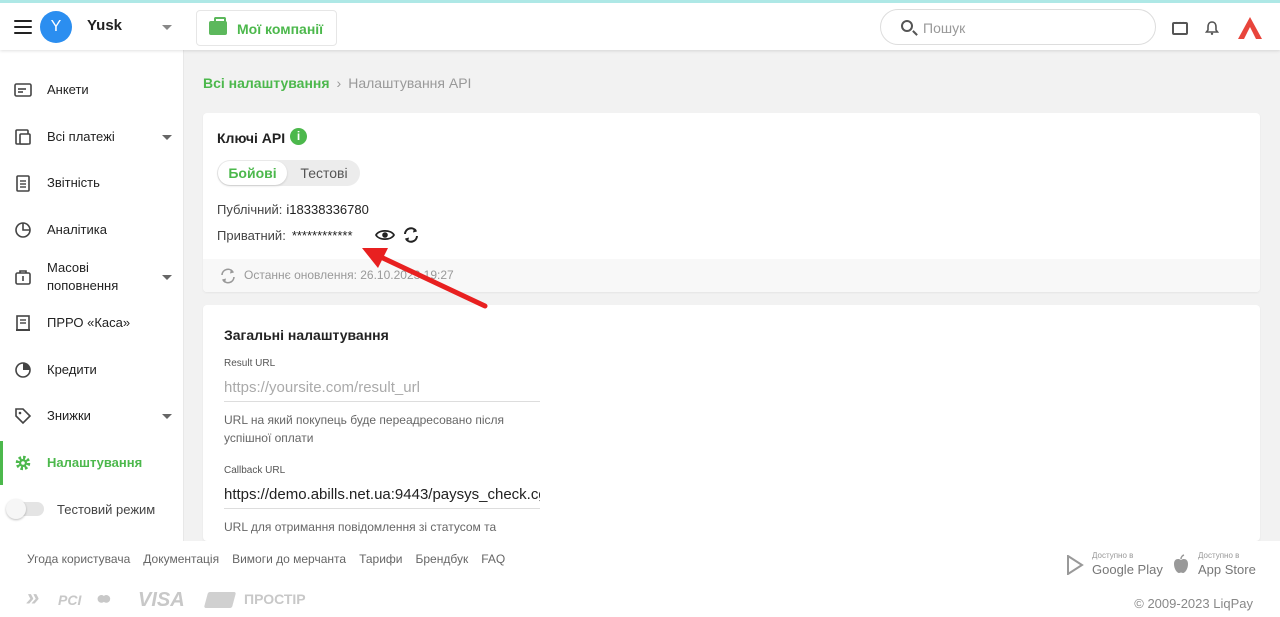 The width and height of the screenshot is (1280, 617). I want to click on tab-live: Бойові, so click(252, 173).